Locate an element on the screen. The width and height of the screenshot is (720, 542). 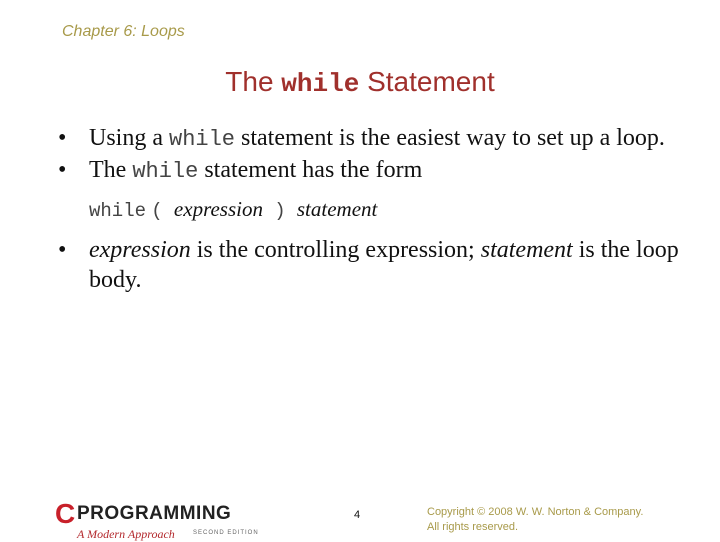
title-code: while is located at coordinates (320, 84).